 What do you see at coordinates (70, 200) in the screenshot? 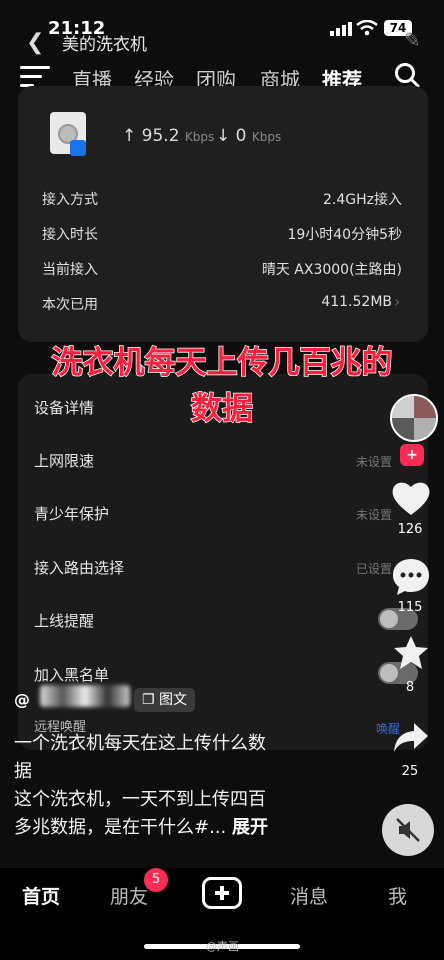
I see `access-mode-label: 接入方式` at bounding box center [70, 200].